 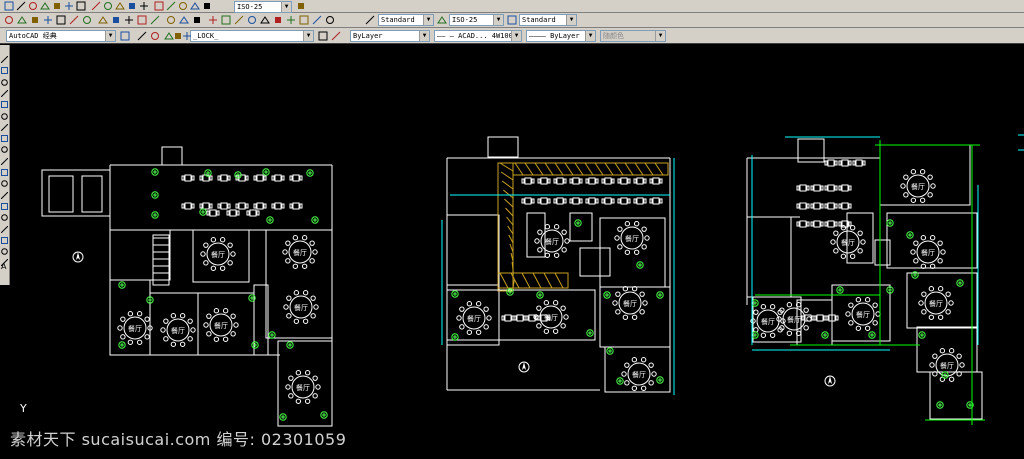 What do you see at coordinates (4, 180) in the screenshot?
I see `insert-block-icon` at bounding box center [4, 180].